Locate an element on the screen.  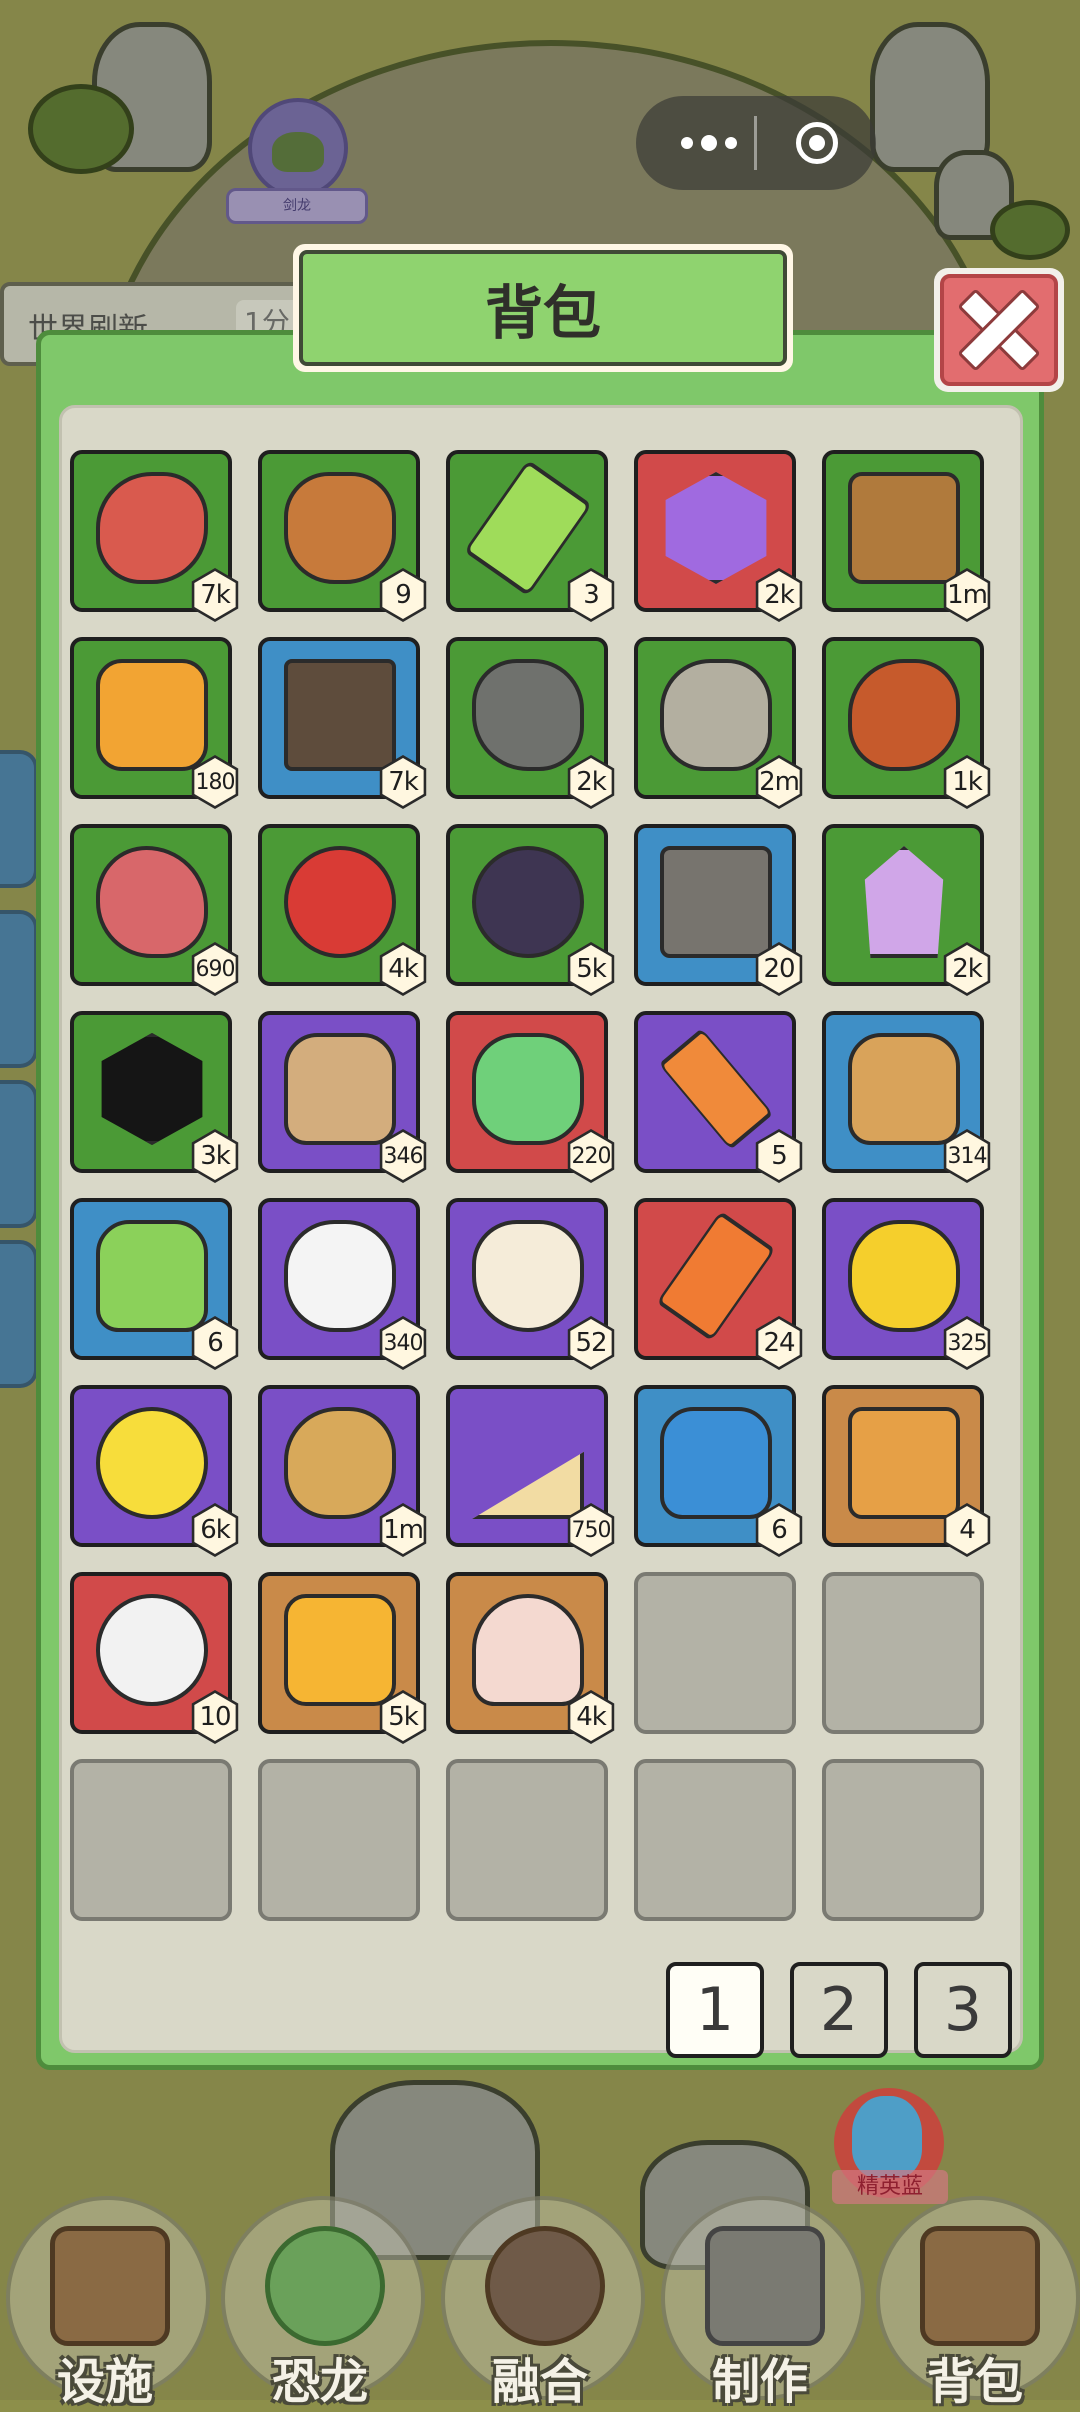
item-count-badge: 5k is located at coordinates (591, 969).